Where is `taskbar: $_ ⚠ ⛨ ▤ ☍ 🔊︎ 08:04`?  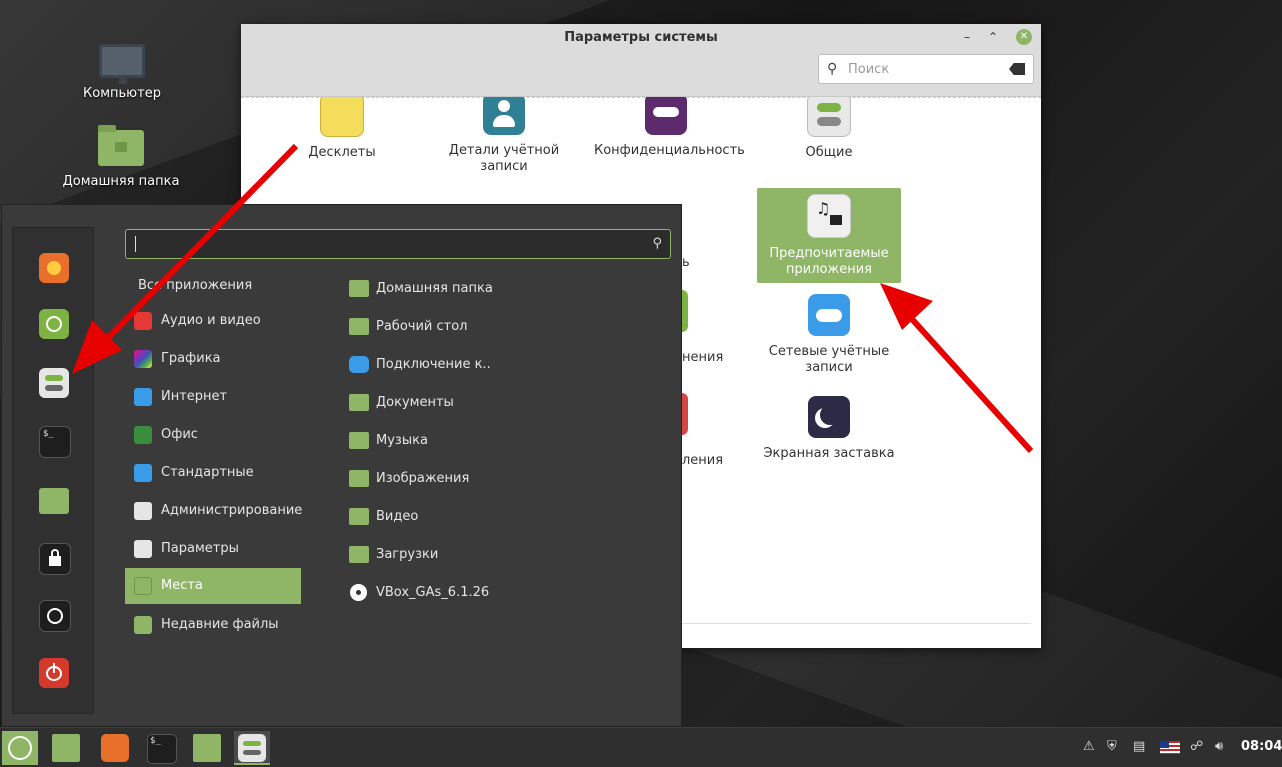
taskbar: $_ ⚠ ⛨ ▤ ☍ 🔊︎ 08:04 is located at coordinates (641, 747).